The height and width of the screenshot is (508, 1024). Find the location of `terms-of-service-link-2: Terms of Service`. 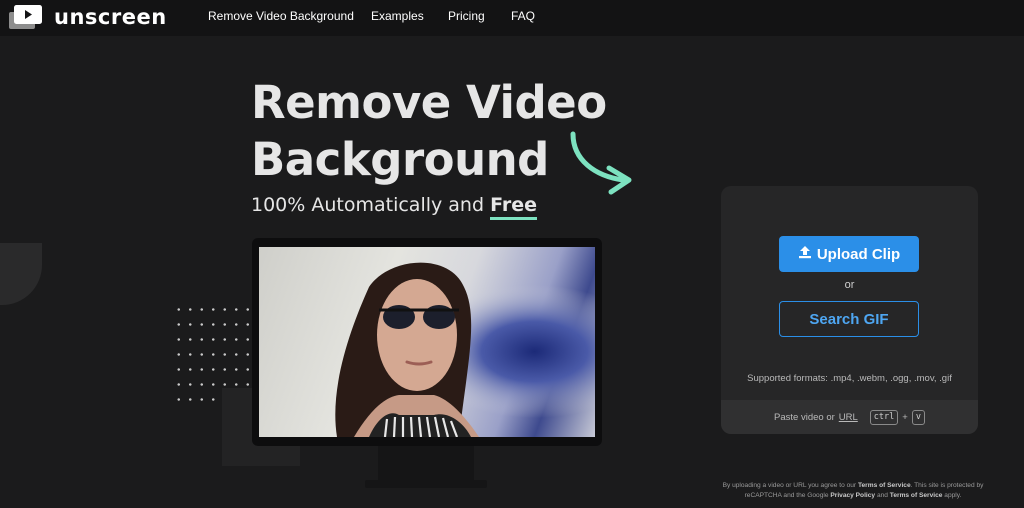

terms-of-service-link-2: Terms of Service is located at coordinates (916, 495).